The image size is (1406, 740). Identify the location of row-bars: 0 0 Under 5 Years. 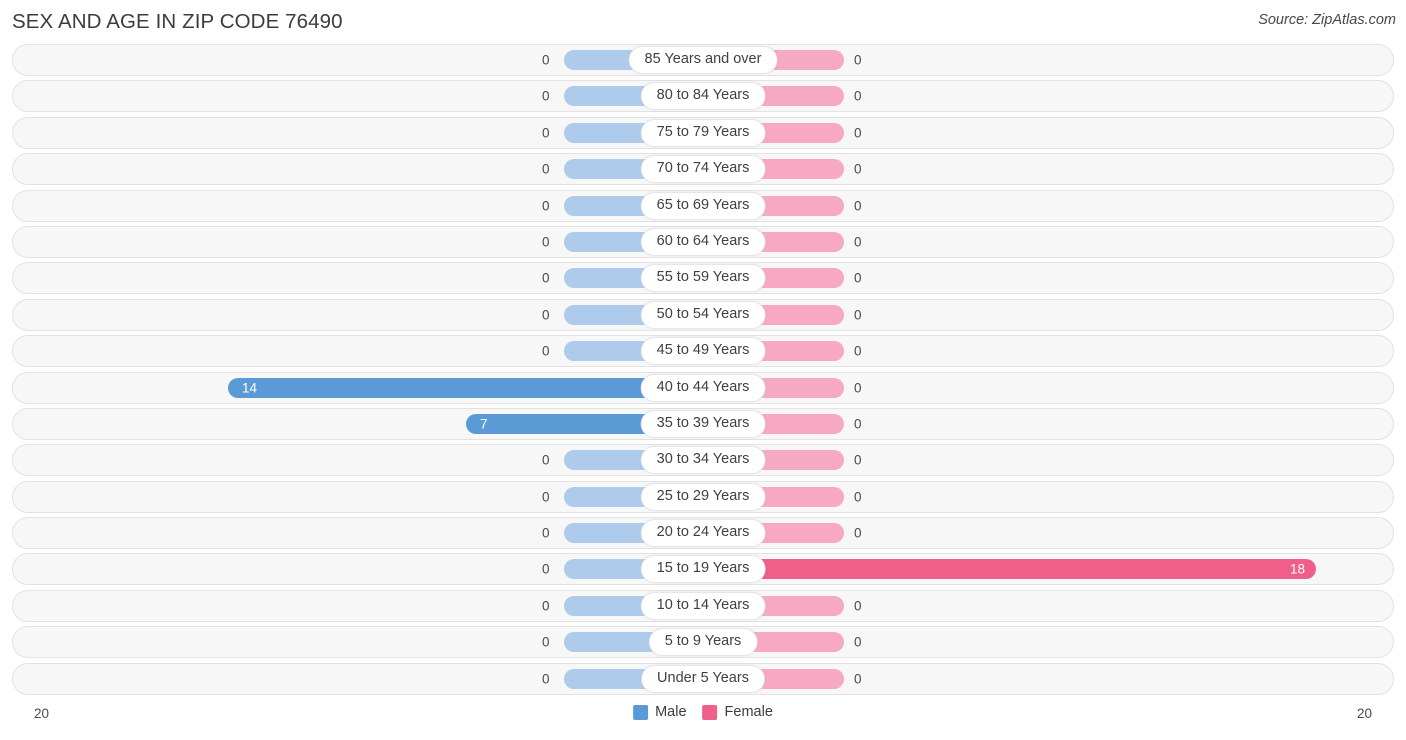
(703, 679).